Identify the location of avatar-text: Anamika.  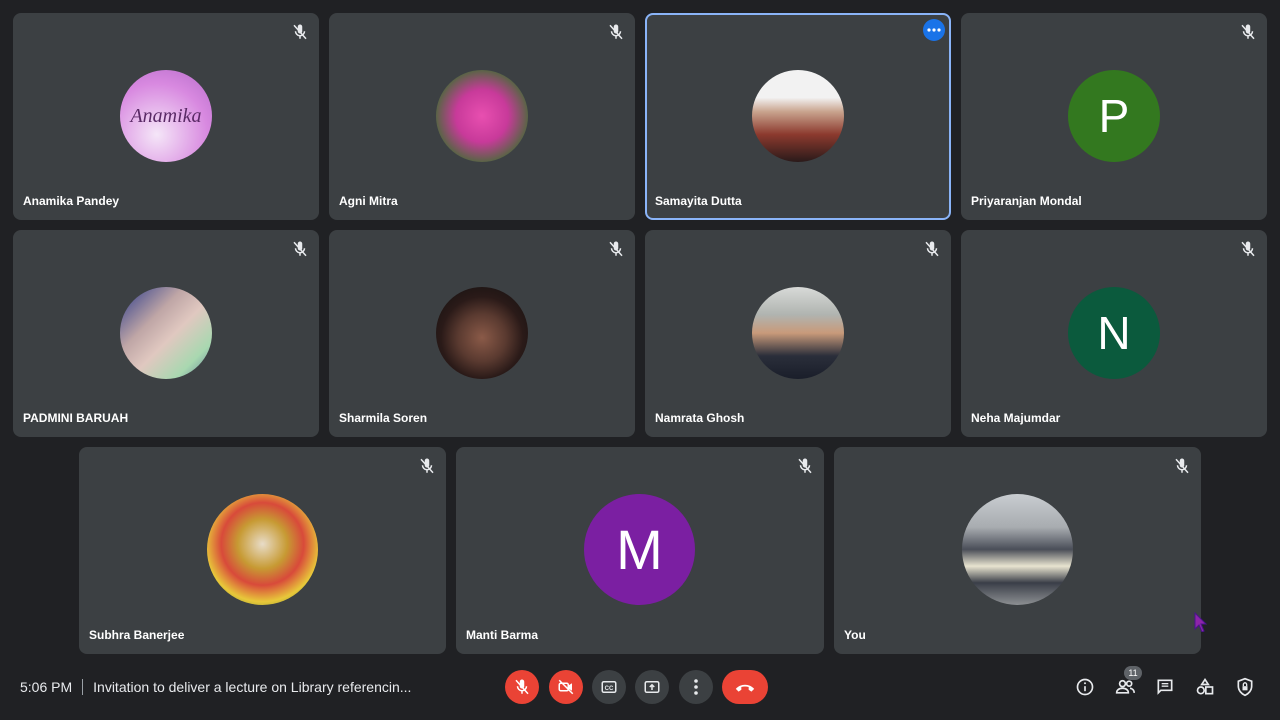
(166, 115).